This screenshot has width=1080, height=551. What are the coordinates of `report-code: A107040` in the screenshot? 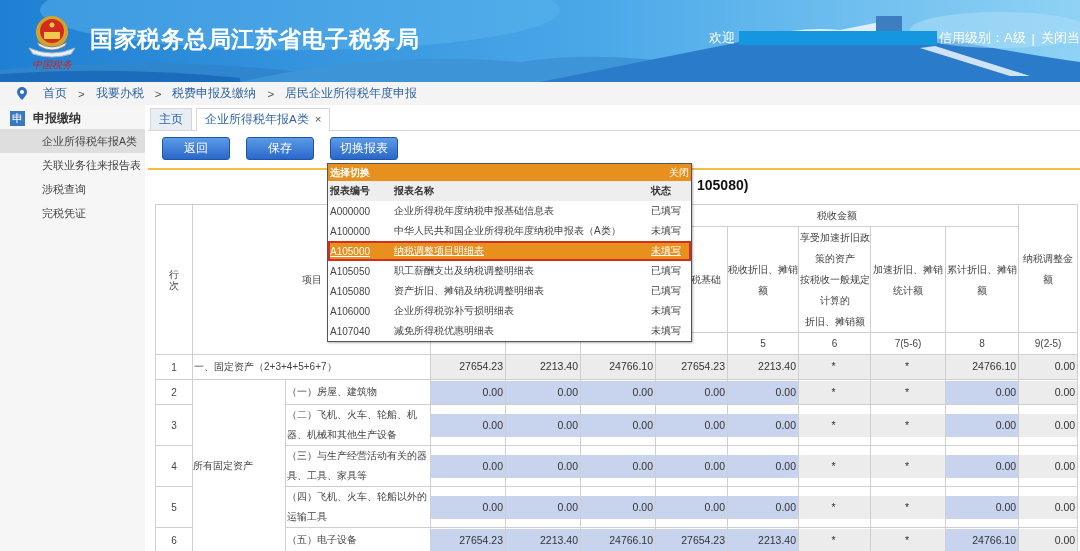 It's located at (351, 331).